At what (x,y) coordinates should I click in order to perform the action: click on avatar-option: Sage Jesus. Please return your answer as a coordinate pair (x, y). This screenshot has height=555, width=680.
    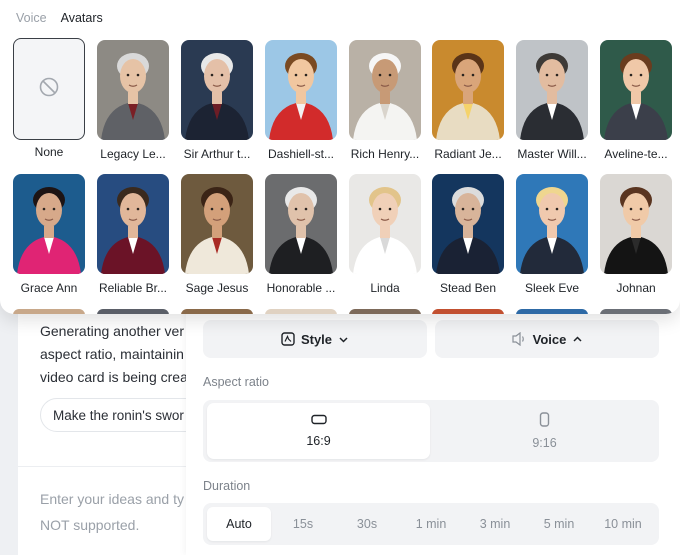
    Looking at the image, I should click on (217, 234).